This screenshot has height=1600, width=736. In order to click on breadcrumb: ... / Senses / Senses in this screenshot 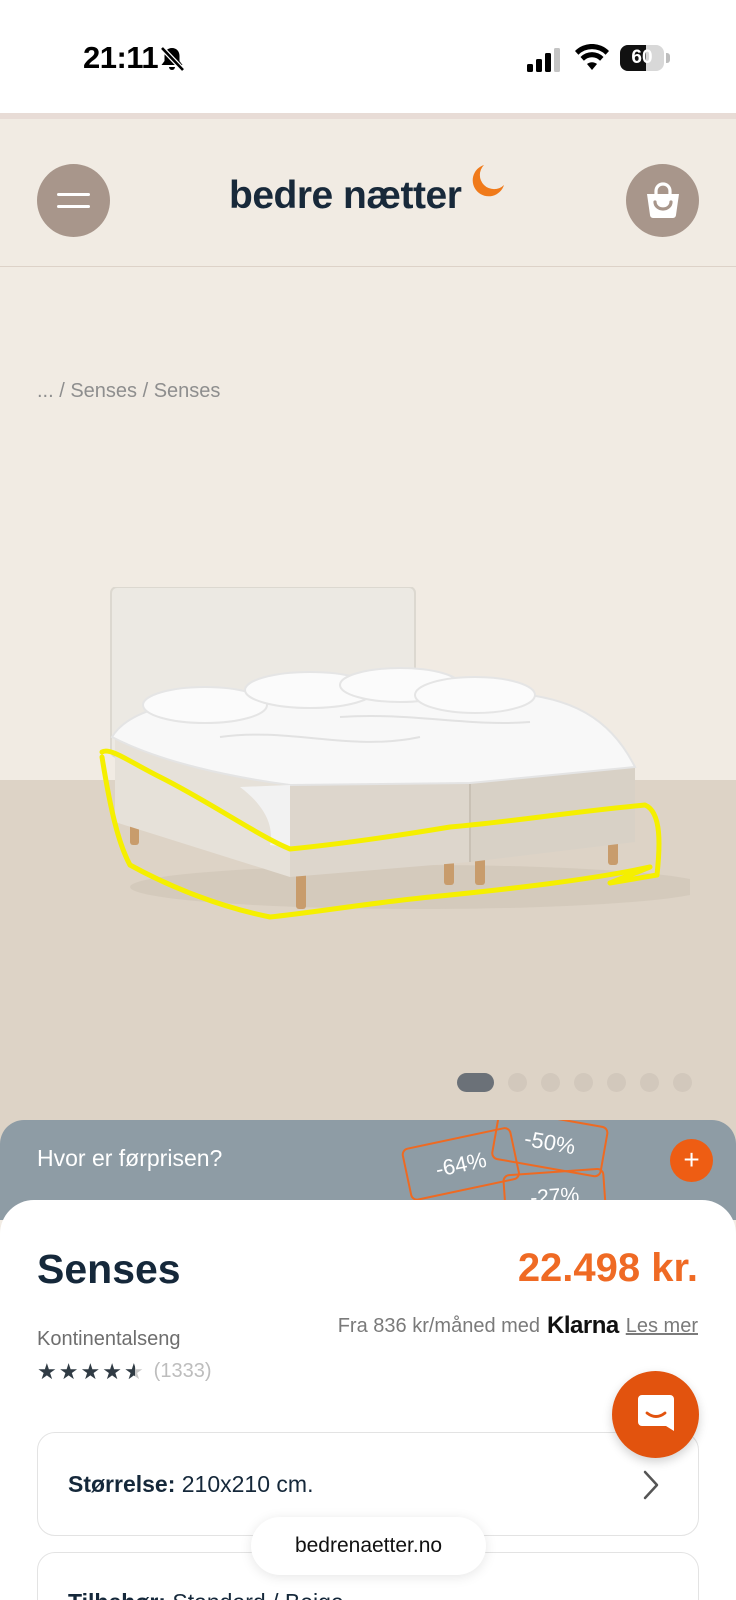, I will do `click(128, 391)`.